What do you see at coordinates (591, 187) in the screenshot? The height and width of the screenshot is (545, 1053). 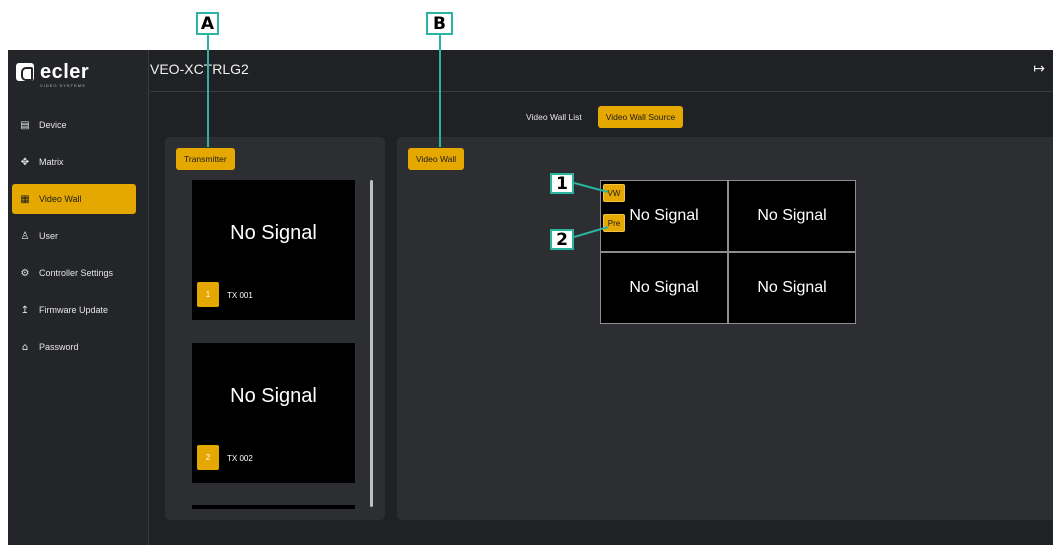 I see `callout-1-line` at bounding box center [591, 187].